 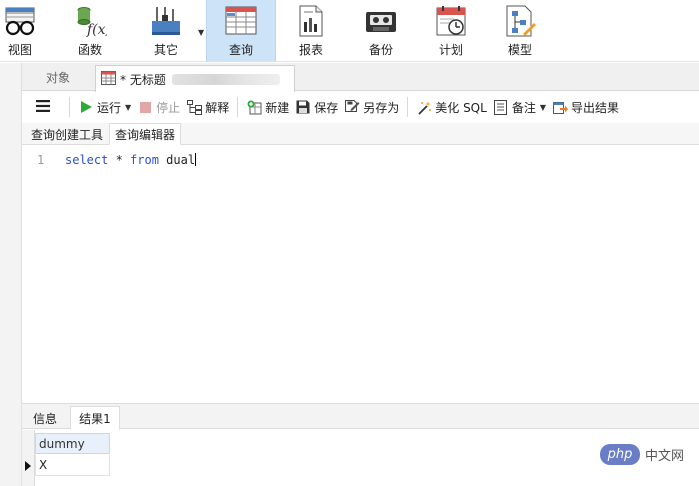 I want to click on watermark-text: 中文网, so click(x=665, y=456).